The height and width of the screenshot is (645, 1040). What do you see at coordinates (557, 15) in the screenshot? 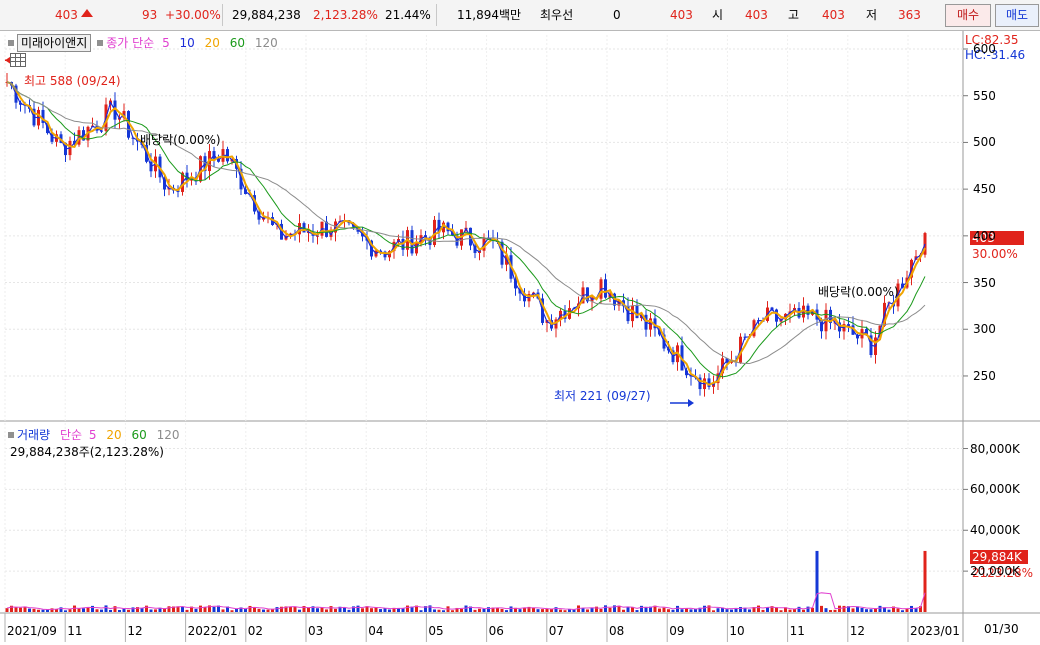
I see `best-quote-label: 최우선` at bounding box center [557, 15].